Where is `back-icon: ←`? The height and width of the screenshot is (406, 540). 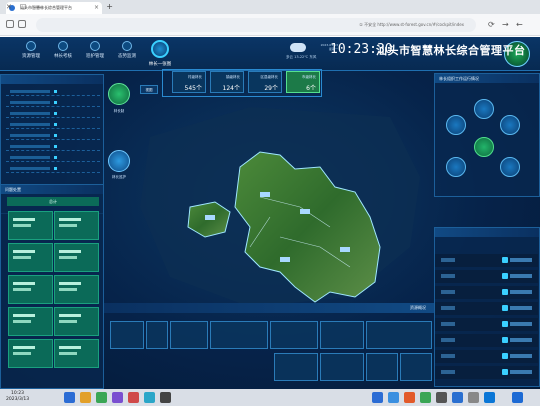
back-icon: ← is located at coordinates (519, 25).